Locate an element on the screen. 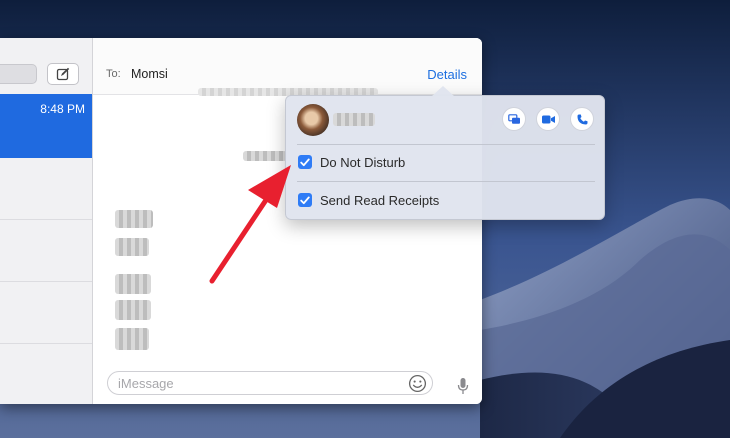 The image size is (730, 438). message-input is located at coordinates (263, 383).